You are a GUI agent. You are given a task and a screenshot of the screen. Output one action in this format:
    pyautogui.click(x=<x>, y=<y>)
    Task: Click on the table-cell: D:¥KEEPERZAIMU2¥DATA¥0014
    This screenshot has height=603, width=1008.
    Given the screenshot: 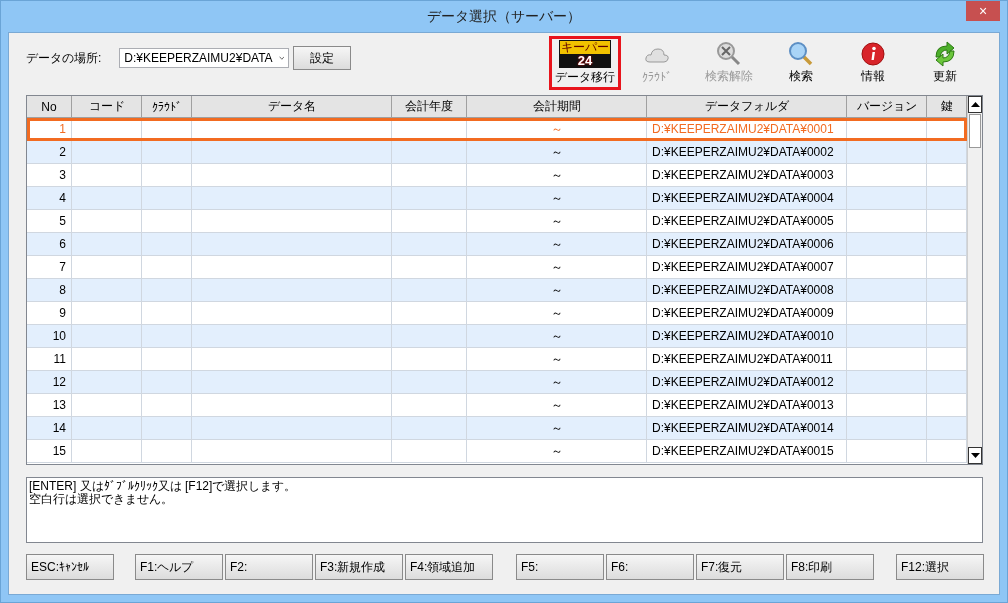 What is the action you would take?
    pyautogui.click(x=747, y=428)
    